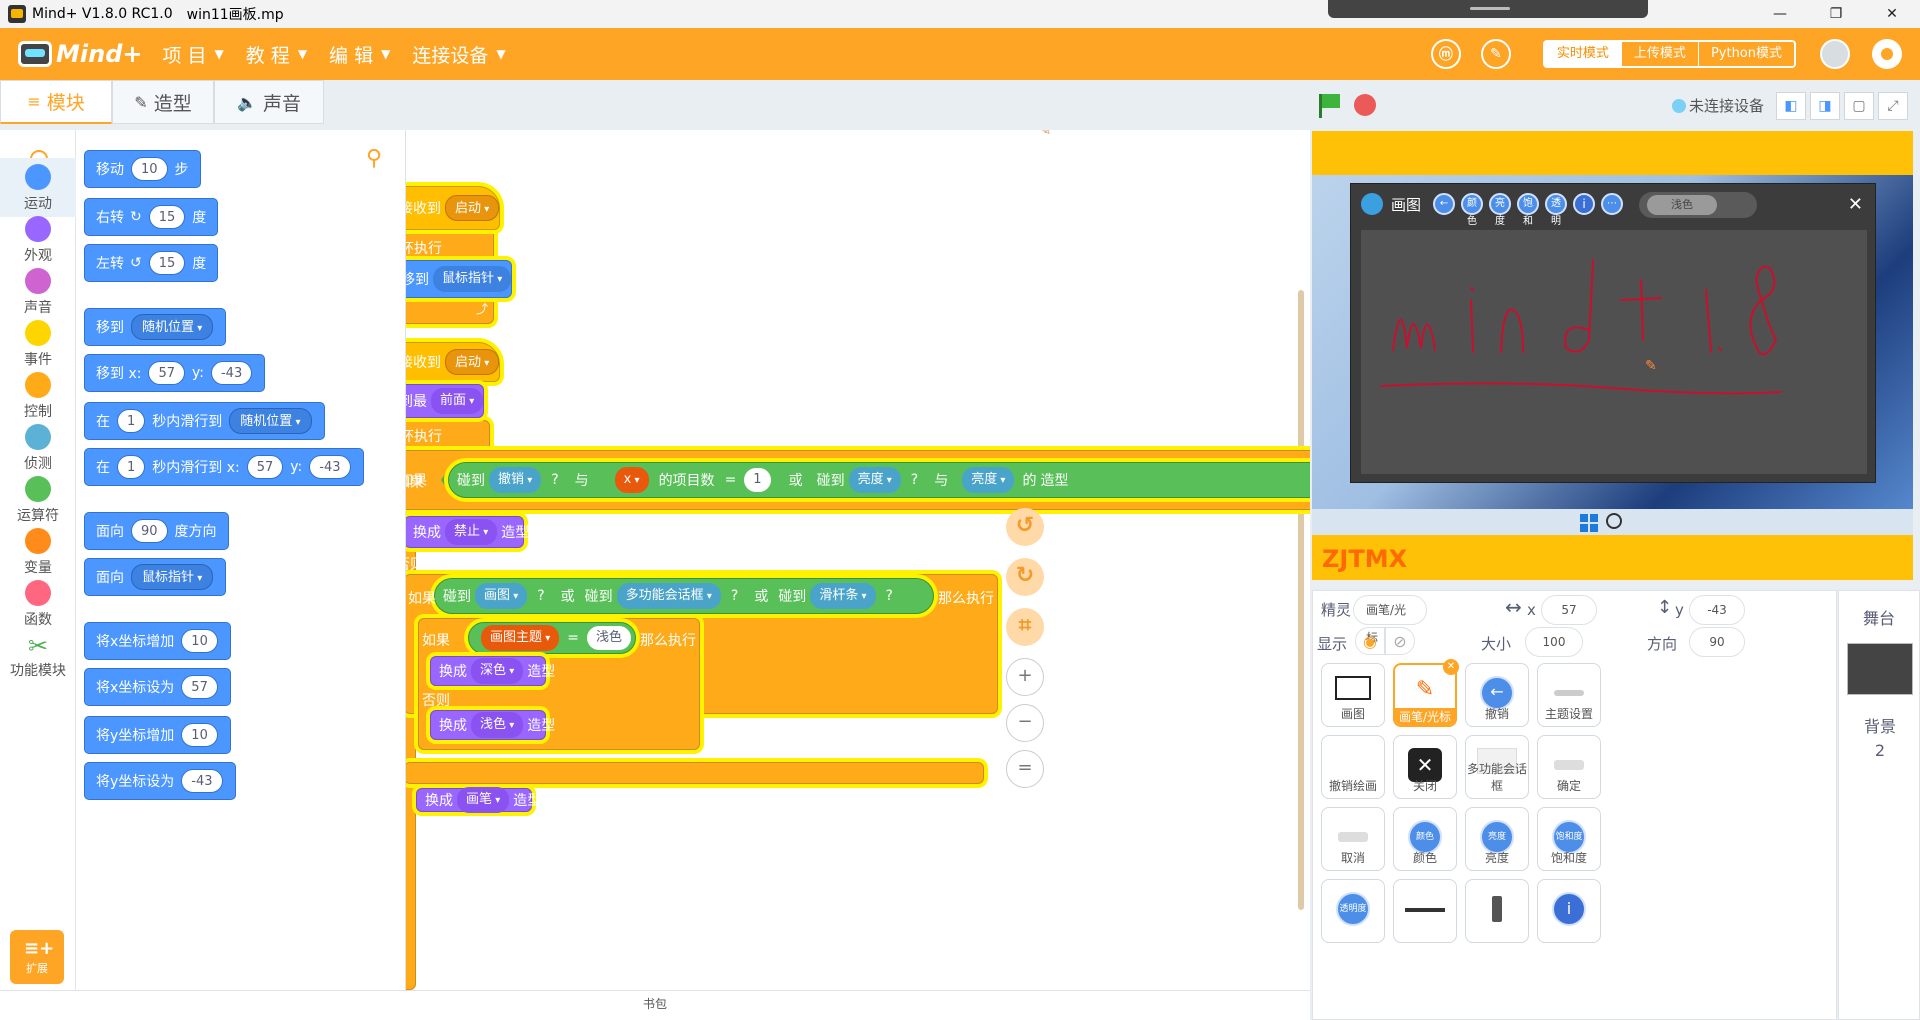 The height and width of the screenshot is (1020, 1920). Describe the element at coordinates (224, 467) in the screenshot. I see `palette-block-glide_xy: 在 1 秒内滑行到 x: 57 y: -43` at that location.